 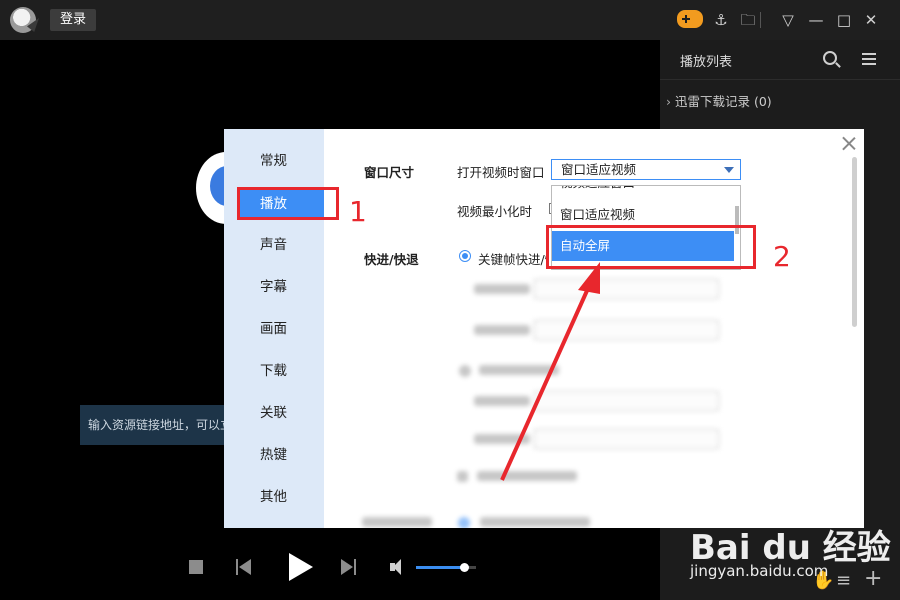 I want to click on dialog-scrollbar, so click(x=854, y=242).